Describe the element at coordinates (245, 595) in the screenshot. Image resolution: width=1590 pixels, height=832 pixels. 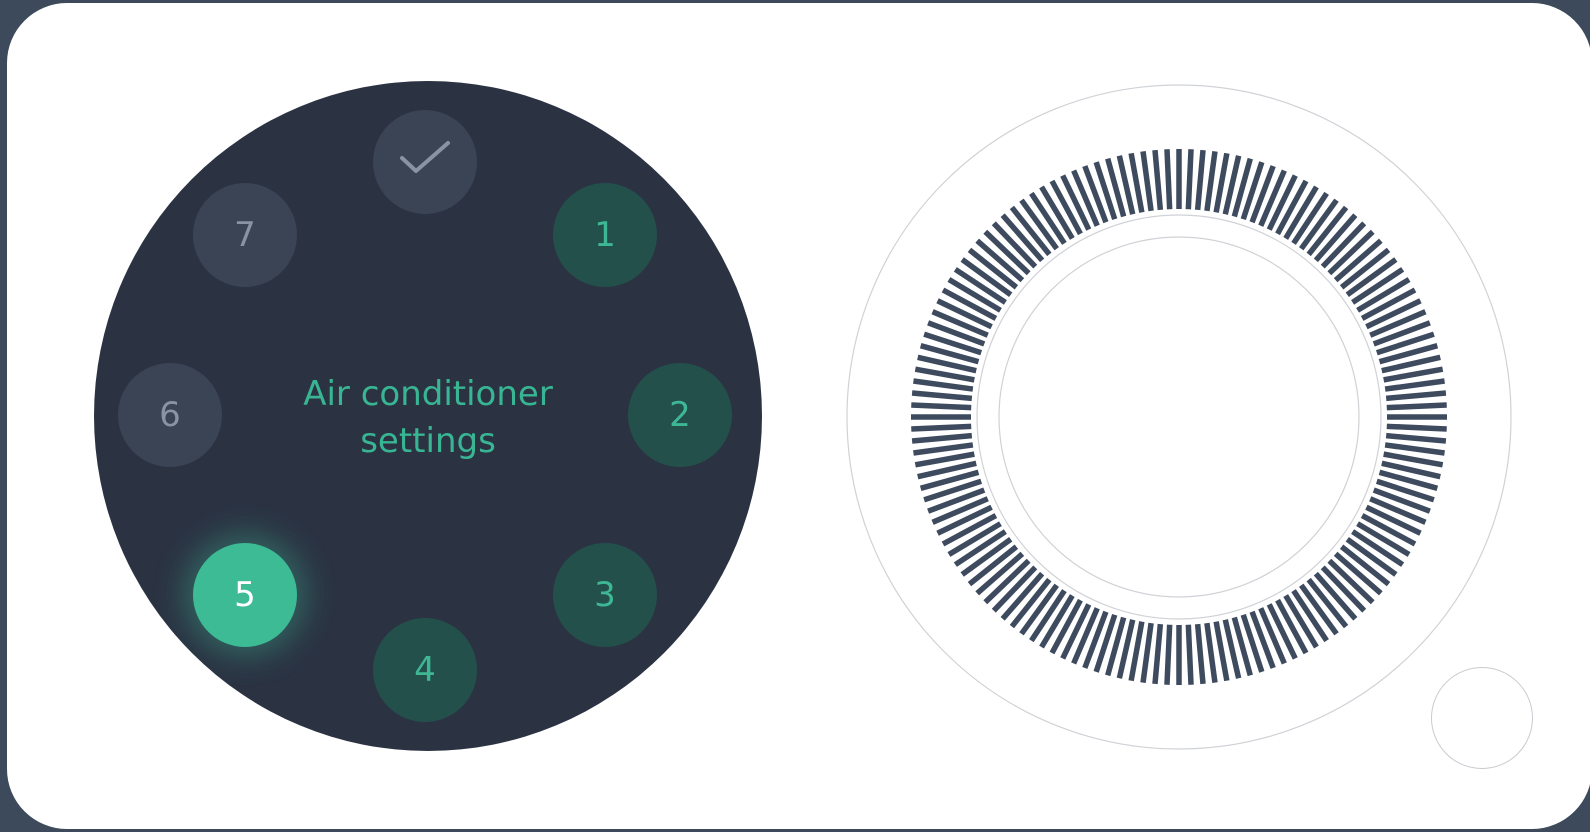
I see `option-5-button: 5` at that location.